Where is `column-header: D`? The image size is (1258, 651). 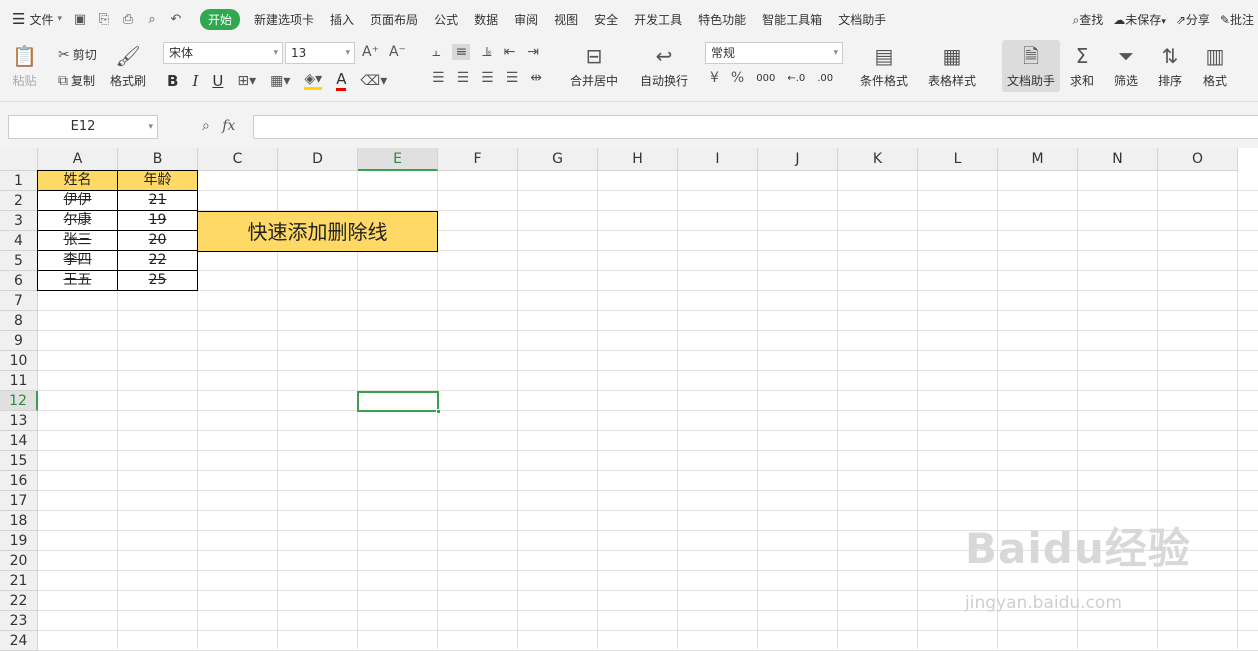 column-header: D is located at coordinates (318, 159).